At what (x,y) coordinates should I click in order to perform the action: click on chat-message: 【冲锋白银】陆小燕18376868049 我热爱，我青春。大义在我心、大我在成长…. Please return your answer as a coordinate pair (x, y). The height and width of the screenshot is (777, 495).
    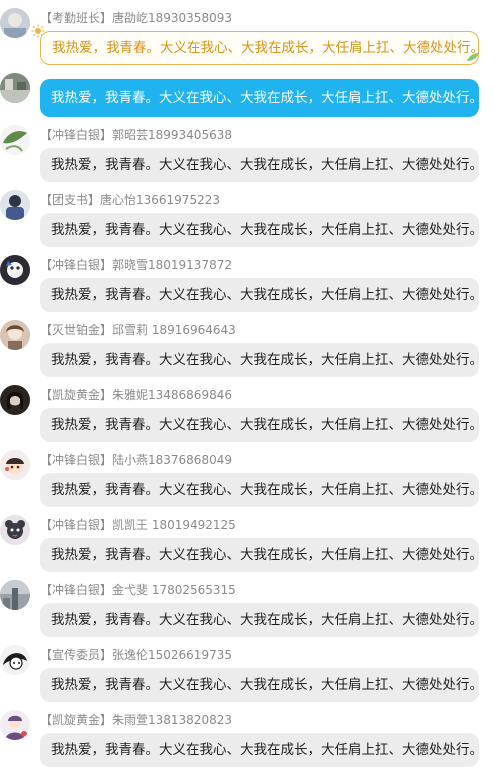
    Looking at the image, I should click on (247, 474).